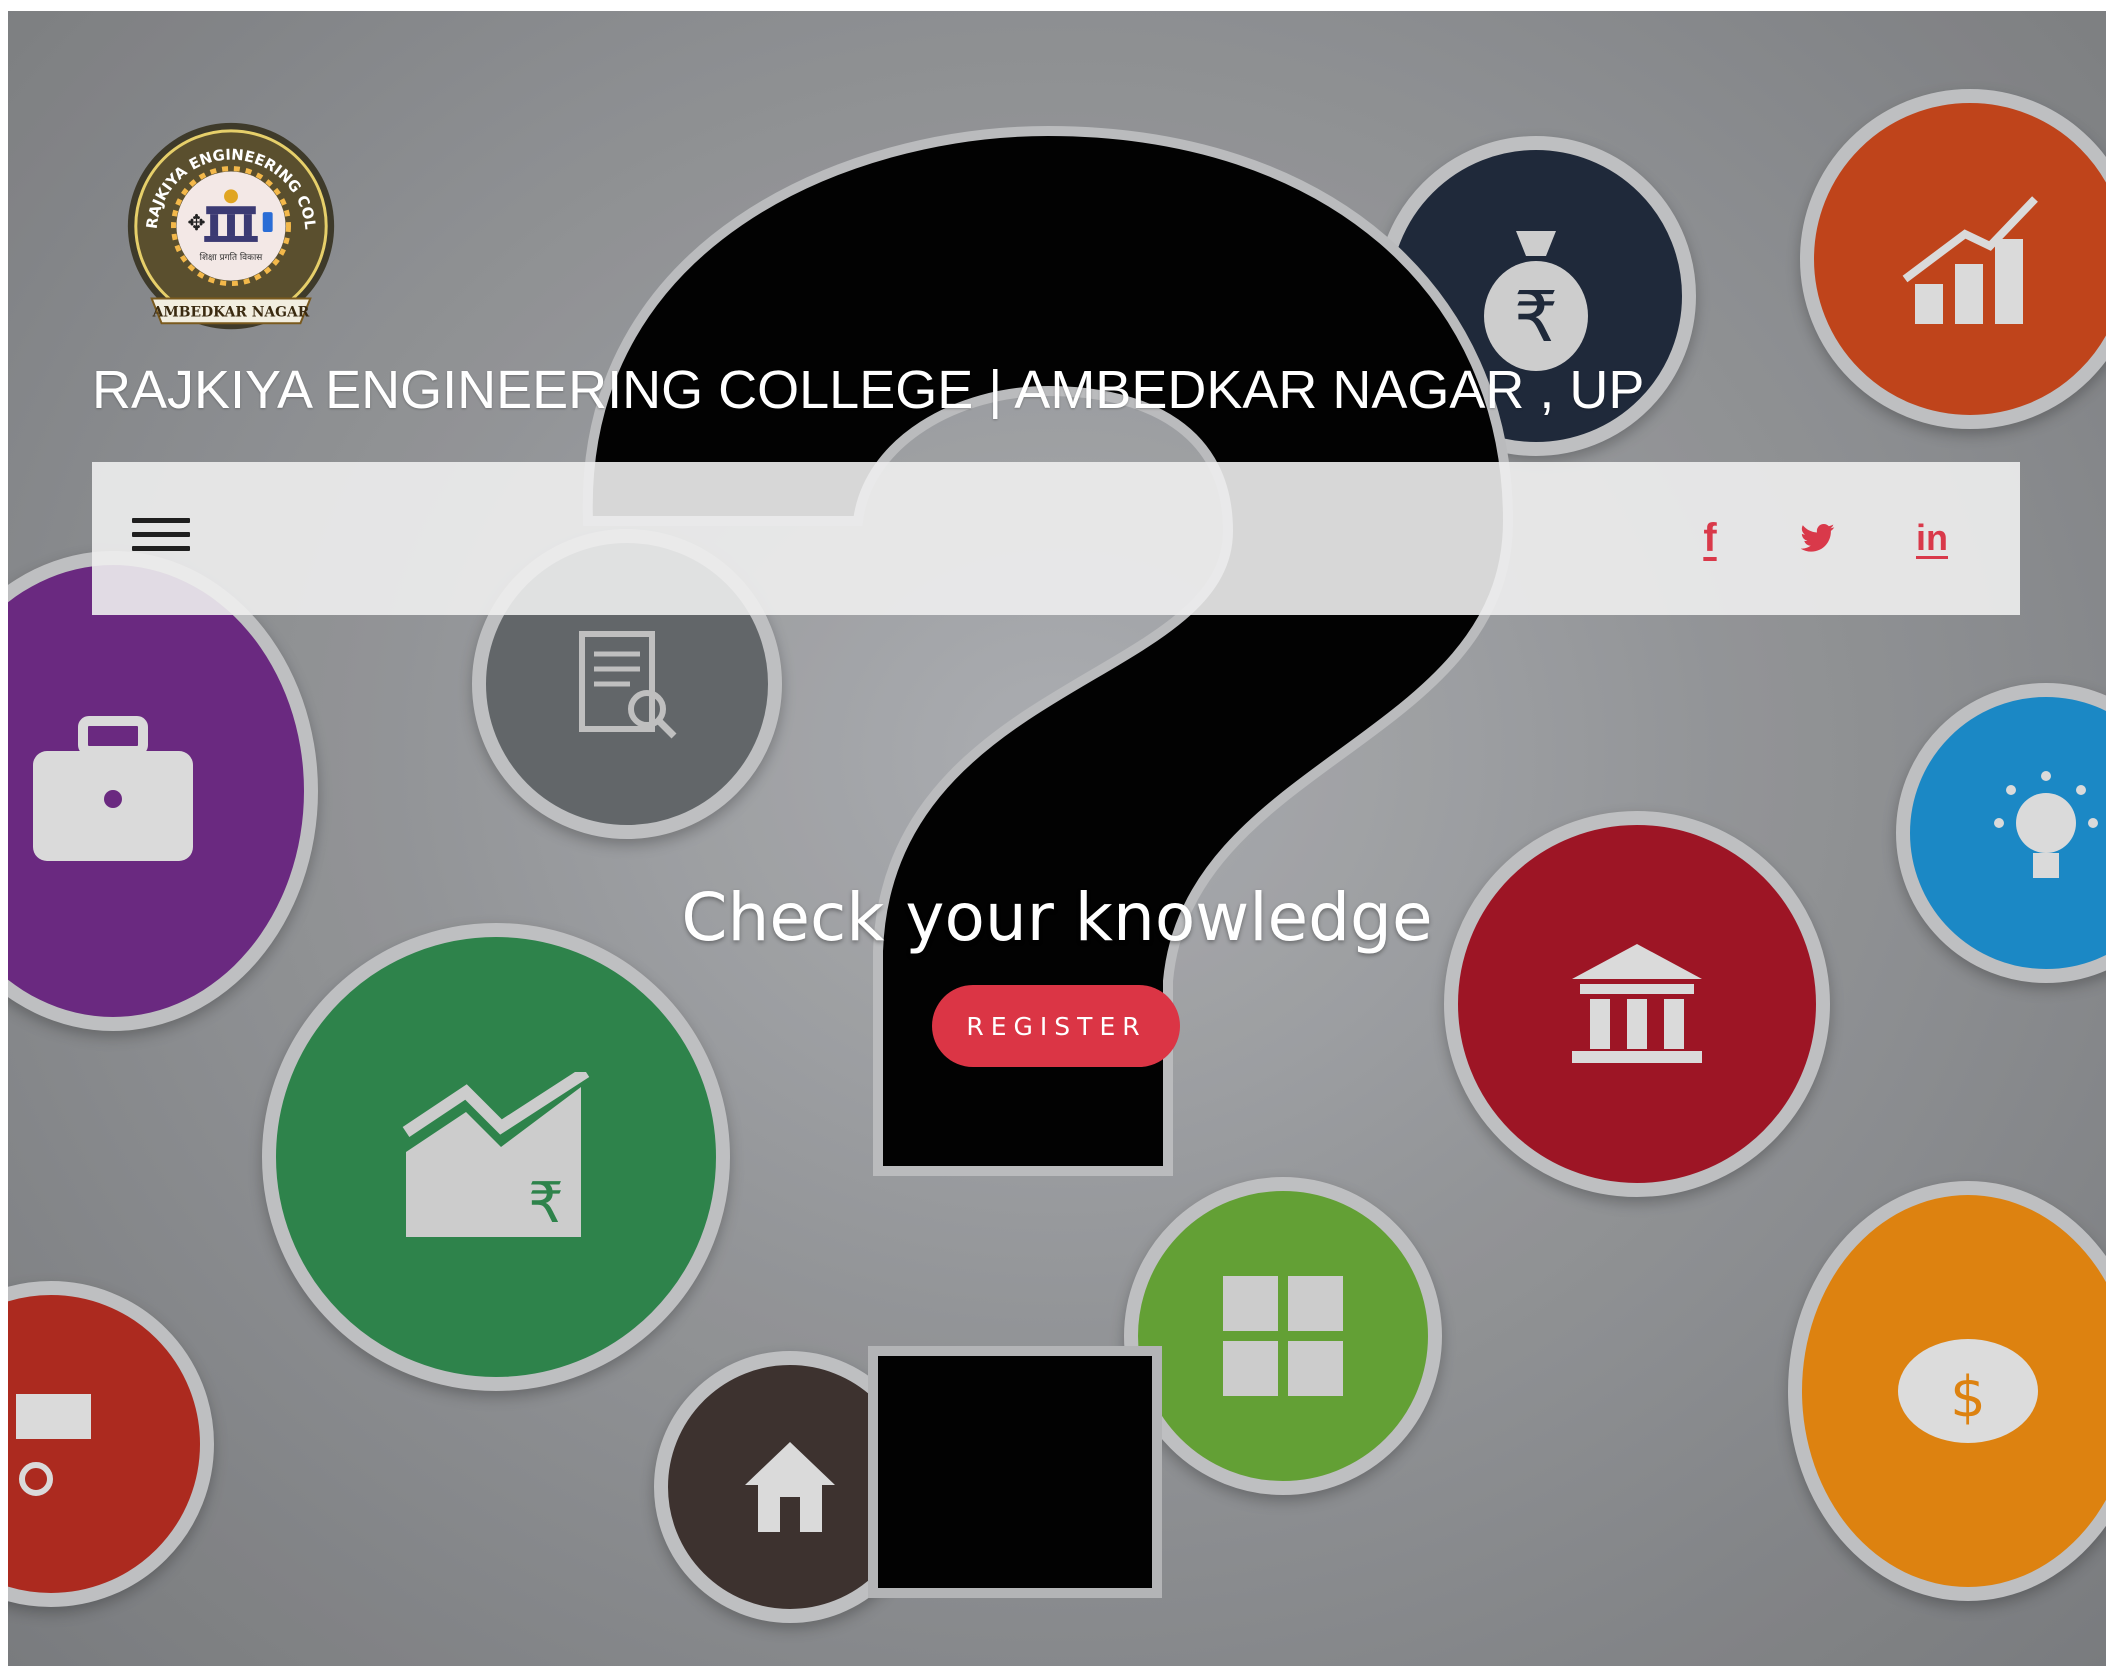 Image resolution: width=2114 pixels, height=1670 pixels. Describe the element at coordinates (1056, 538) in the screenshot. I see `navbar: f in` at that location.